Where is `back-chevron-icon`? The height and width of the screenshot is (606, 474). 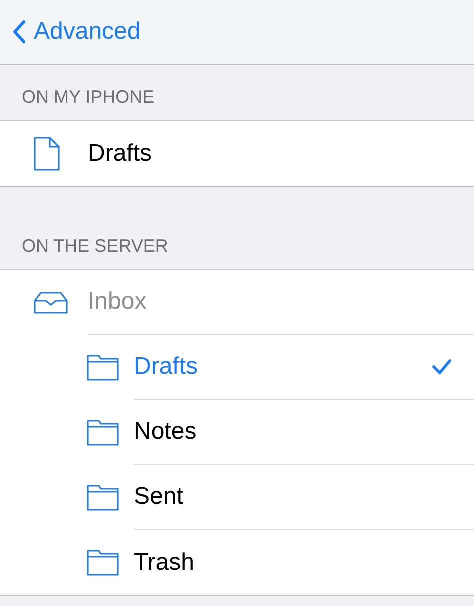
back-chevron-icon is located at coordinates (19, 32).